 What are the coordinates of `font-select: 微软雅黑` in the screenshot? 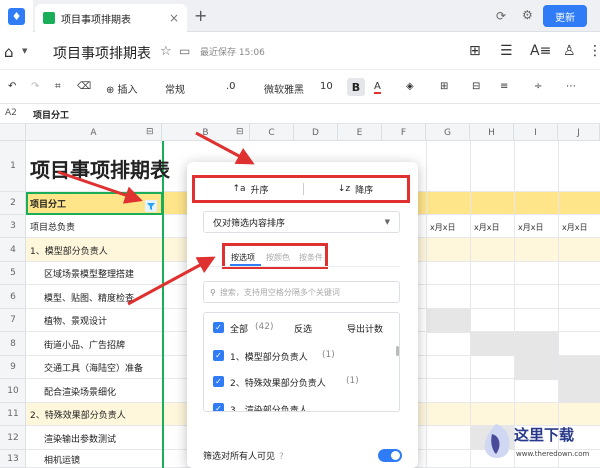 It's located at (284, 88).